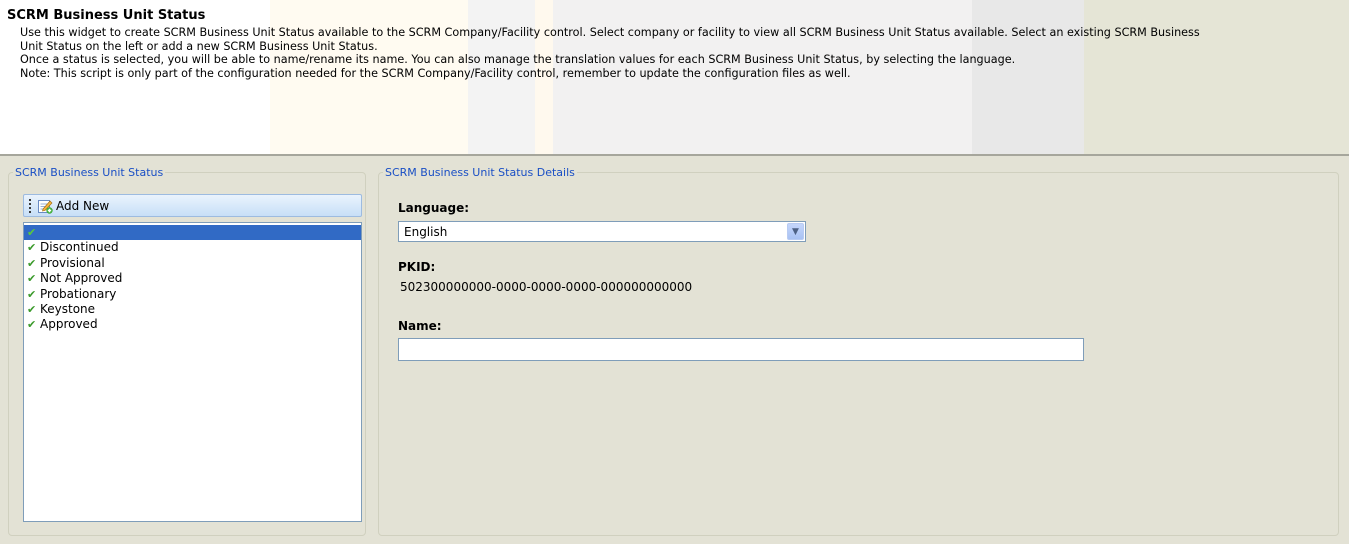 The width and height of the screenshot is (1349, 544). I want to click on language-select: English ▼, so click(602, 231).